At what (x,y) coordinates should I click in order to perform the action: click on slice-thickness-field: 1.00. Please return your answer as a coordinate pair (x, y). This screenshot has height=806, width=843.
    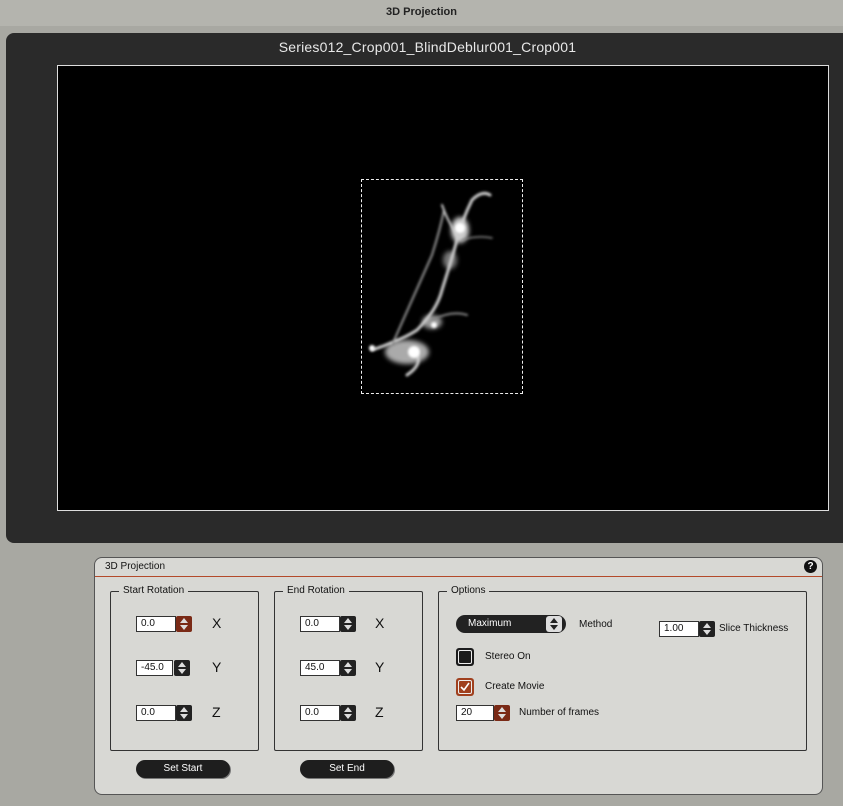
    Looking at the image, I should click on (679, 629).